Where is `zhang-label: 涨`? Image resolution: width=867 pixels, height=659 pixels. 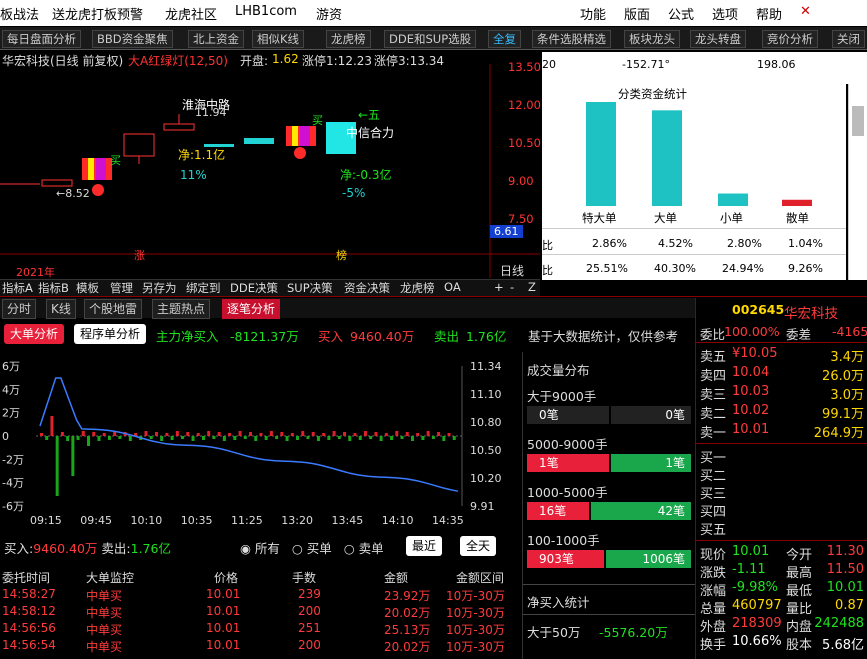
zhang-label: 涨 is located at coordinates (139, 255).